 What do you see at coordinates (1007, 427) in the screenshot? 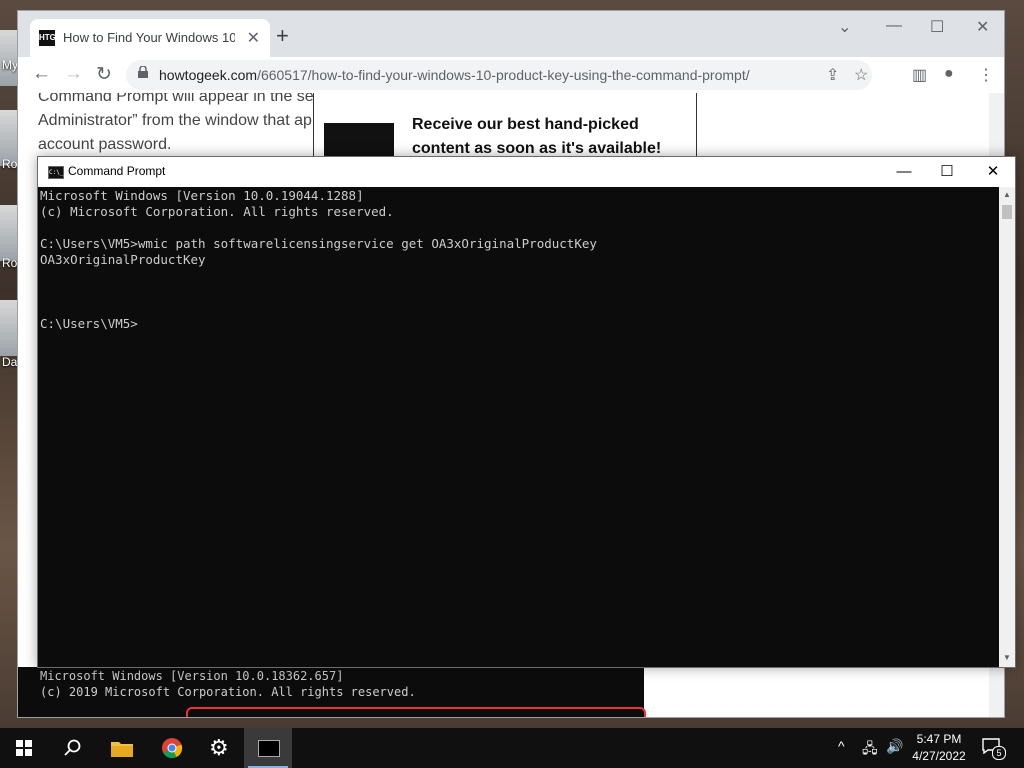
I see `console-scrollbar: ▲ ▼` at bounding box center [1007, 427].